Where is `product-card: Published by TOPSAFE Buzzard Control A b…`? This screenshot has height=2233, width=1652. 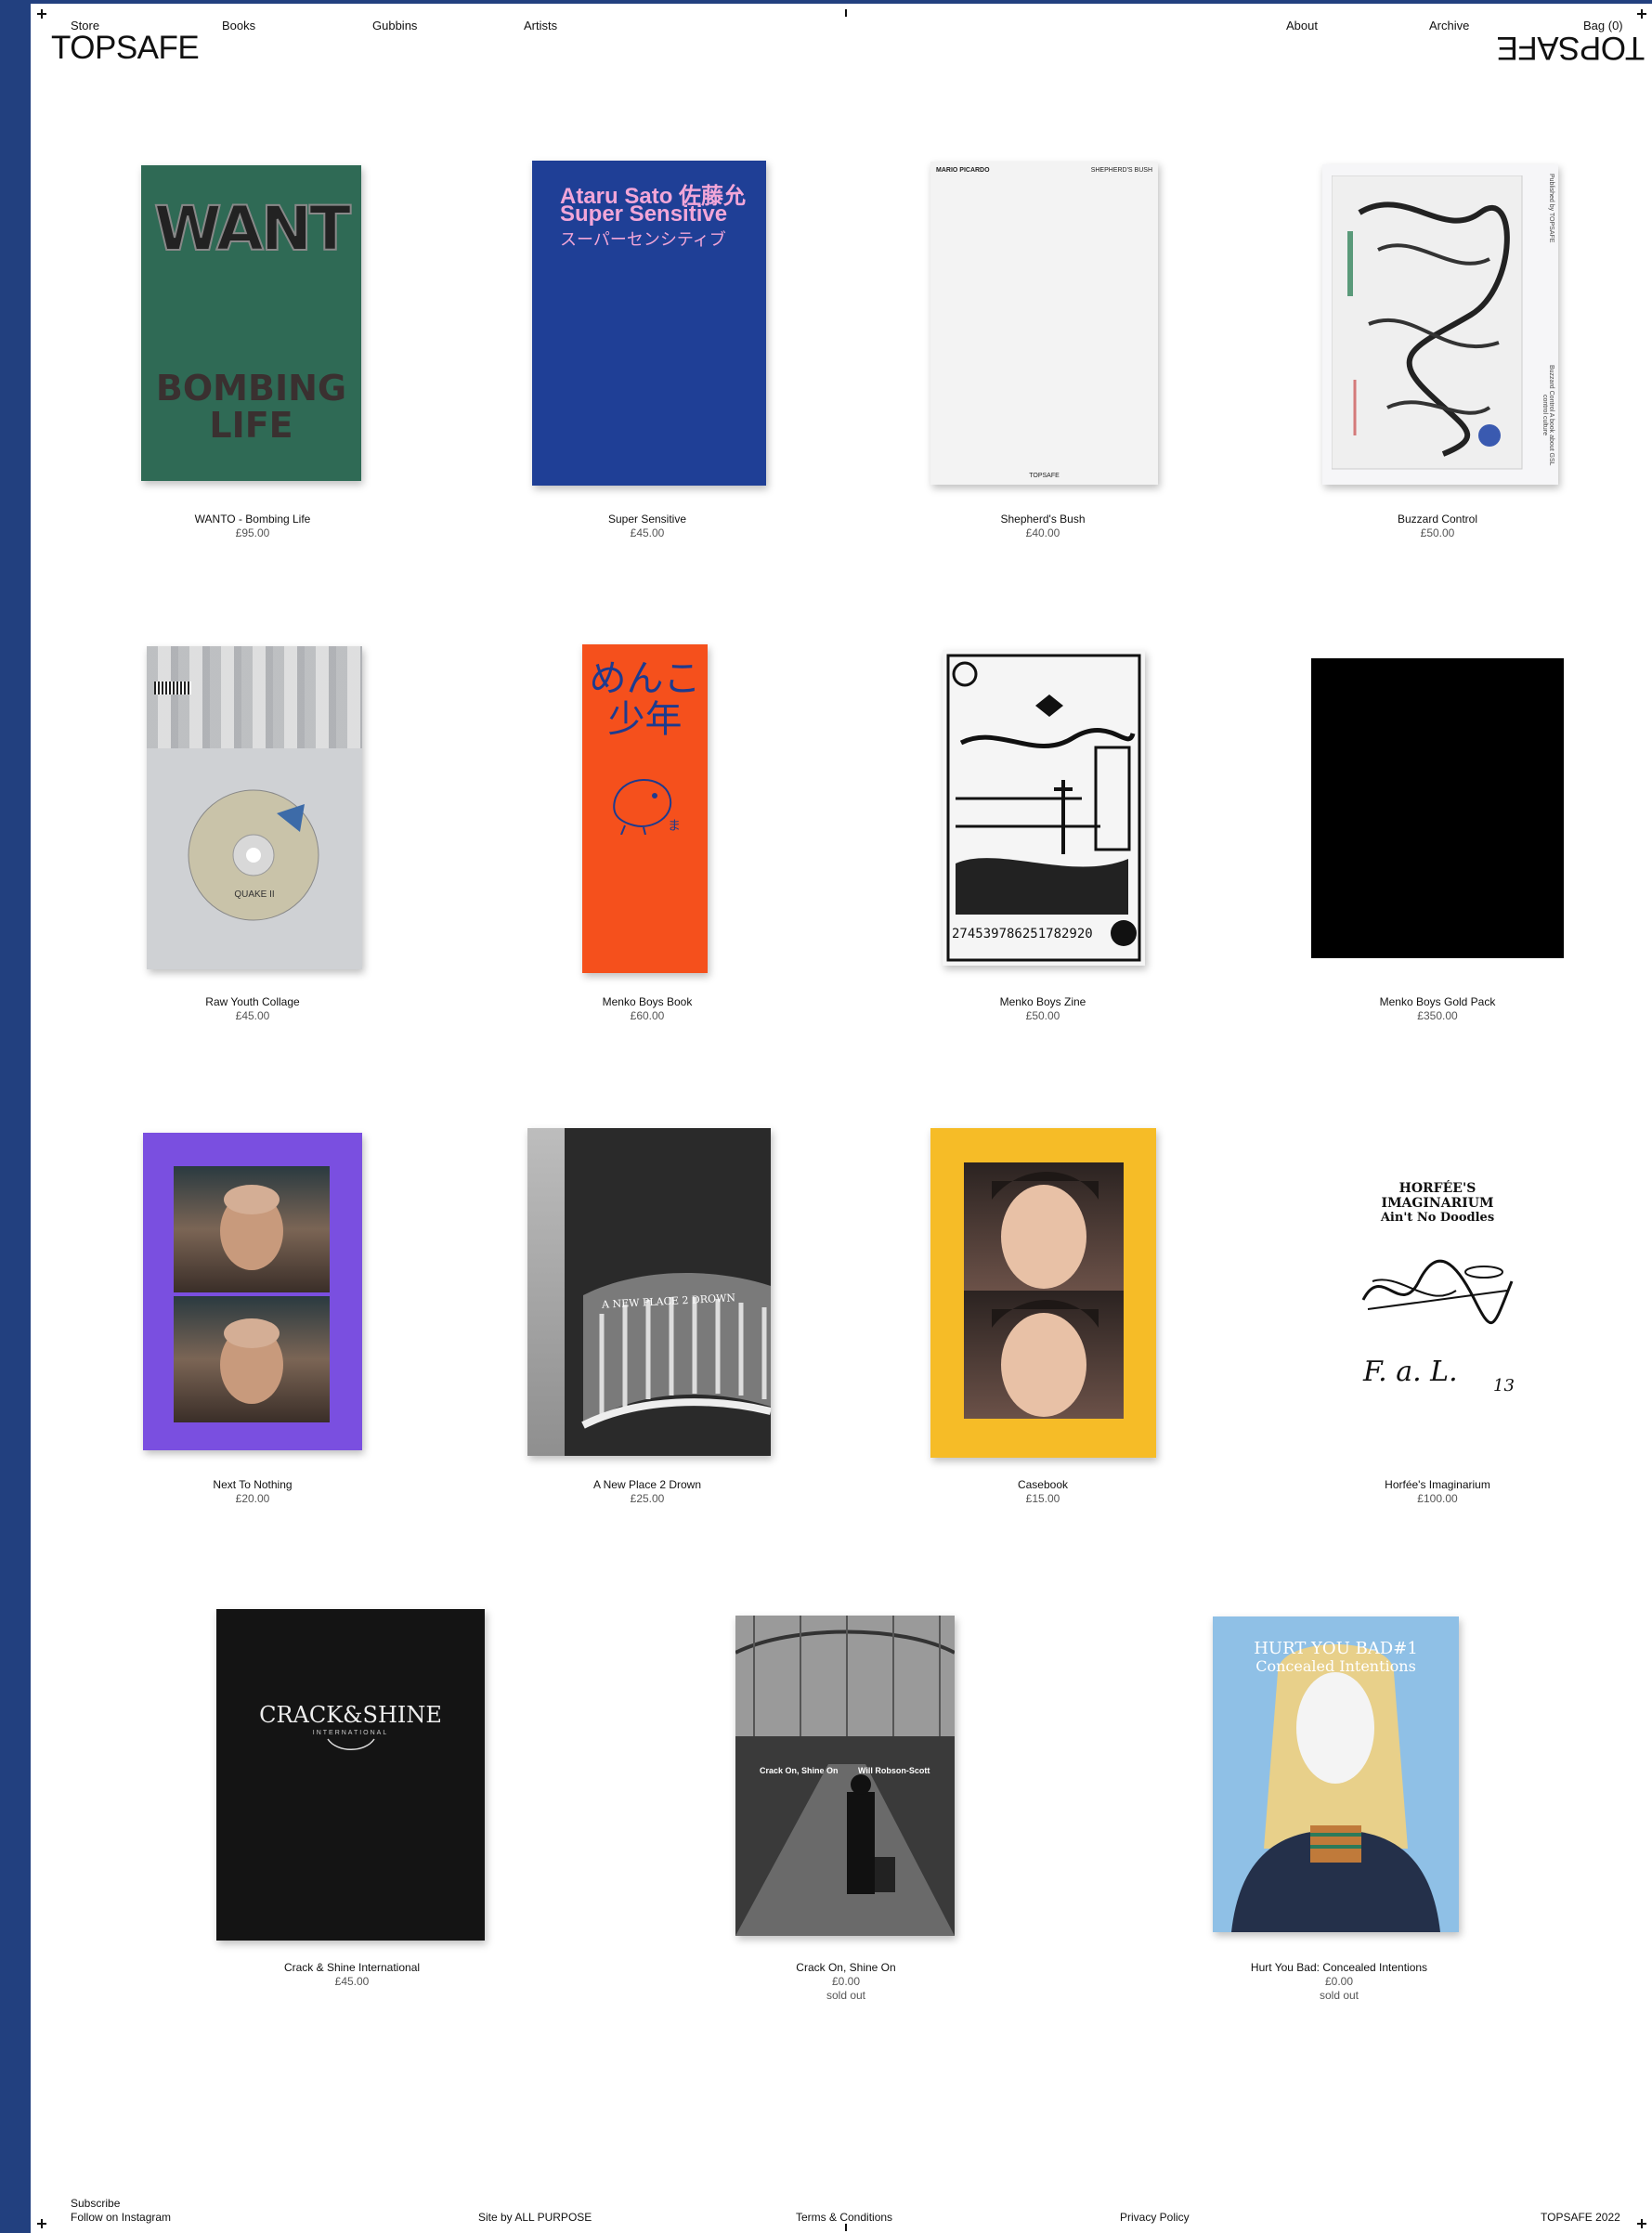 product-card: Published by TOPSAFE Buzzard Control A b… is located at coordinates (1437, 348).